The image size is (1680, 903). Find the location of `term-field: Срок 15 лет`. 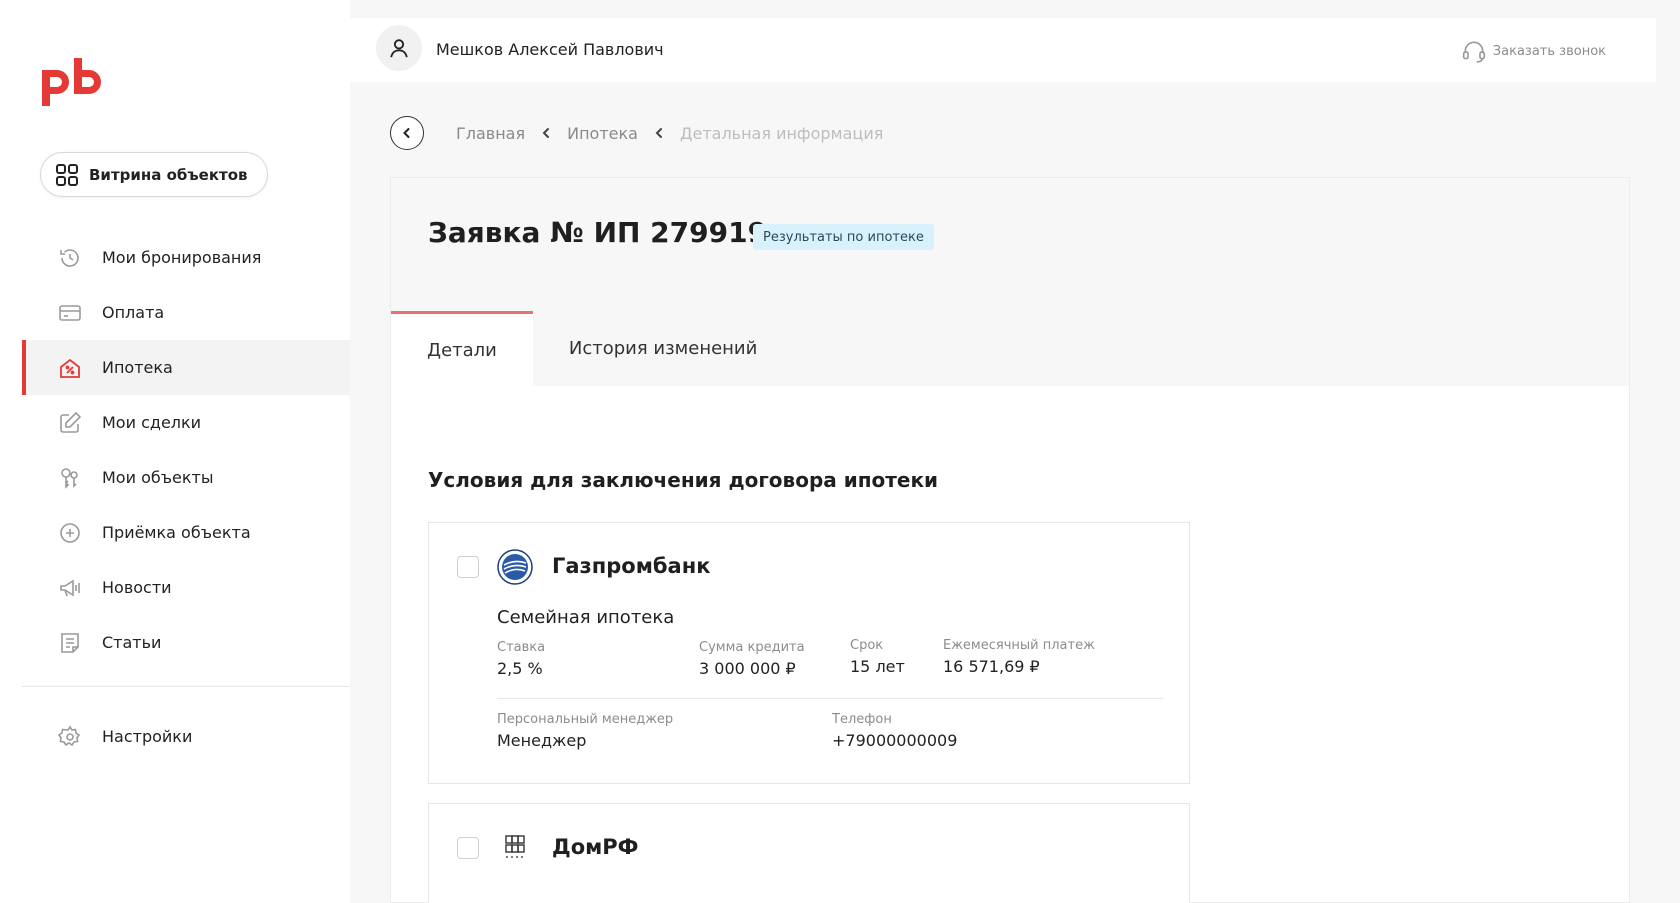

term-field: Срок 15 лет is located at coordinates (877, 657).